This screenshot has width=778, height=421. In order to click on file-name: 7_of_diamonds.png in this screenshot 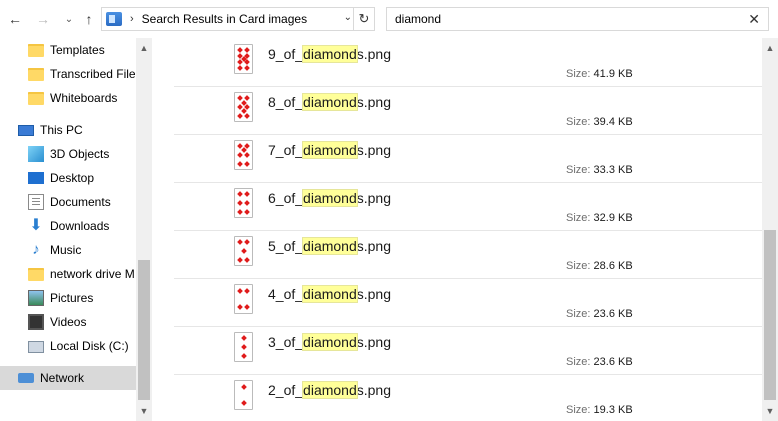, I will do `click(329, 150)`.